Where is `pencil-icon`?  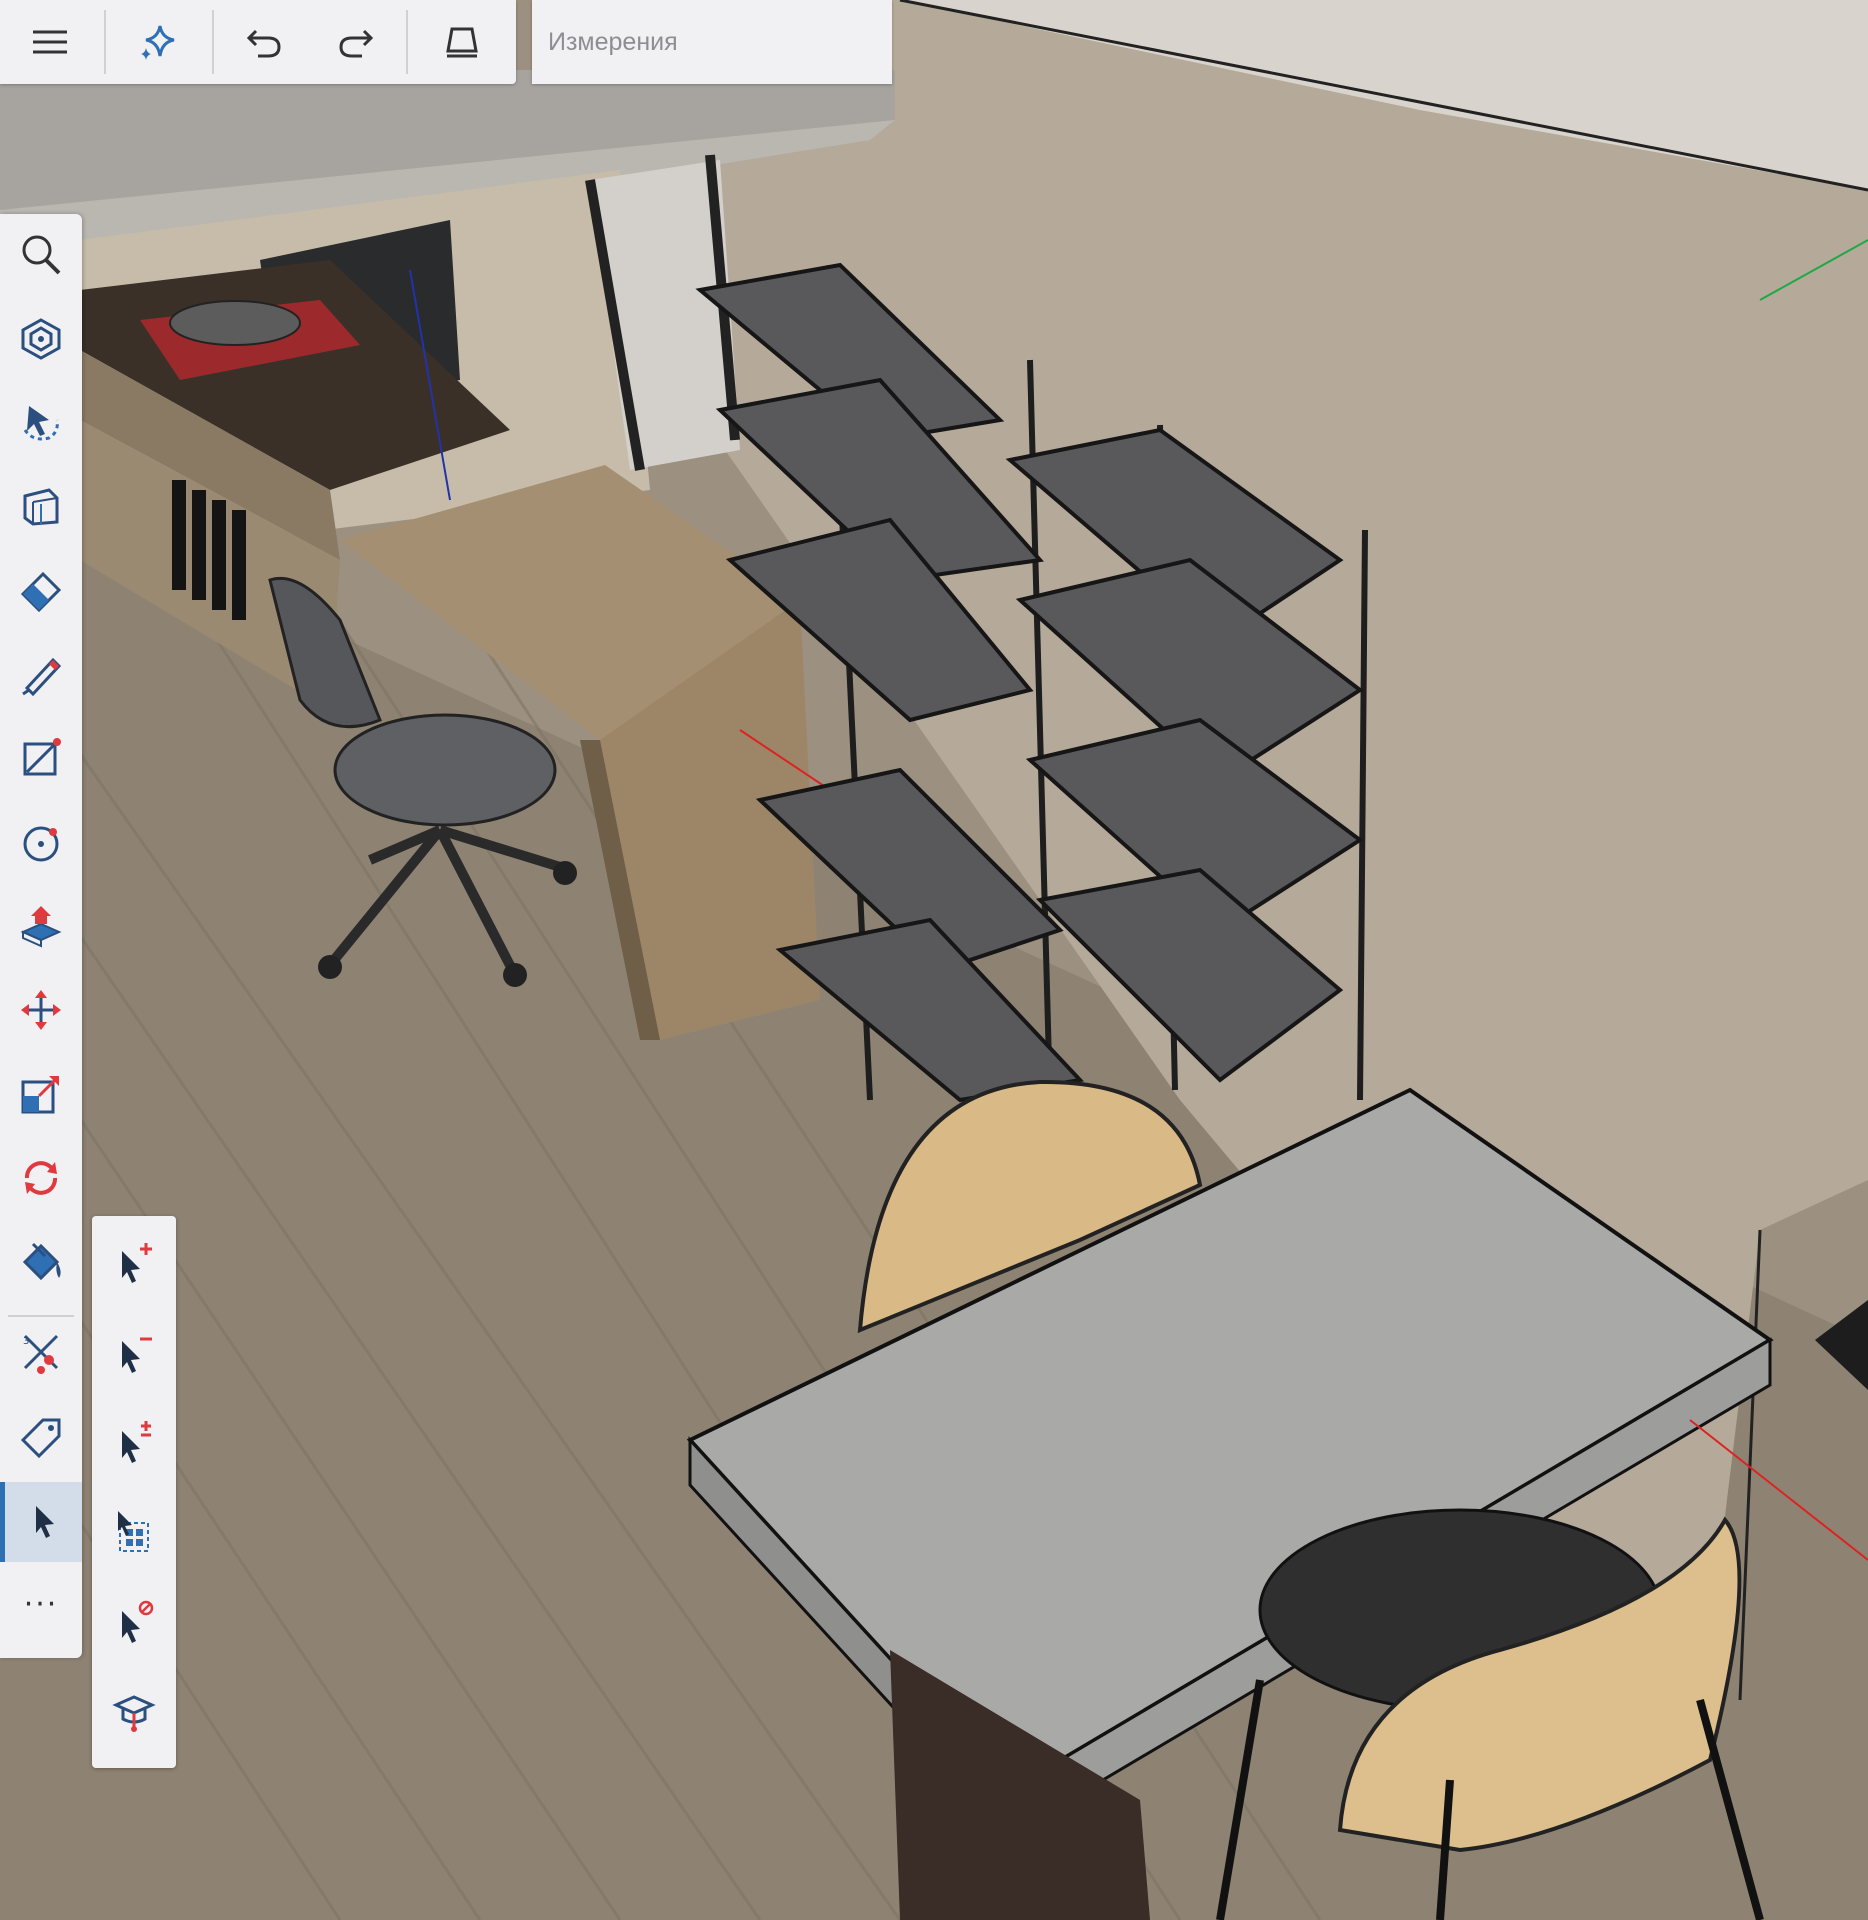
pencil-icon is located at coordinates (42, 676).